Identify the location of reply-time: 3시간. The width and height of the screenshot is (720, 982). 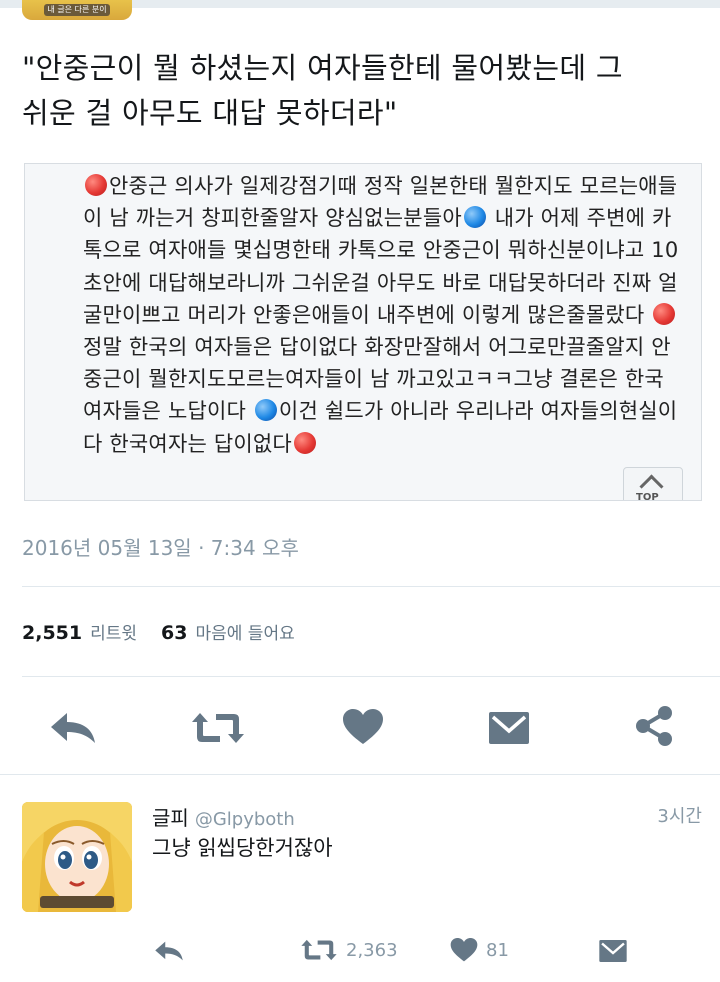
(679, 816).